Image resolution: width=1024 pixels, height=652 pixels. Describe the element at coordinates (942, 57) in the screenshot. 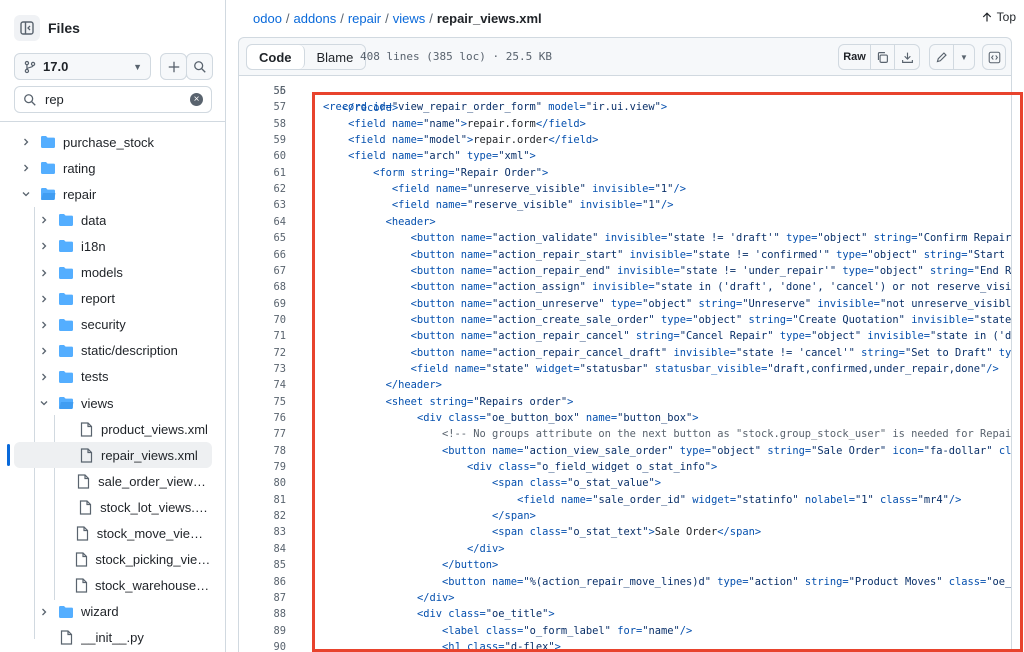

I see `edit-button` at that location.